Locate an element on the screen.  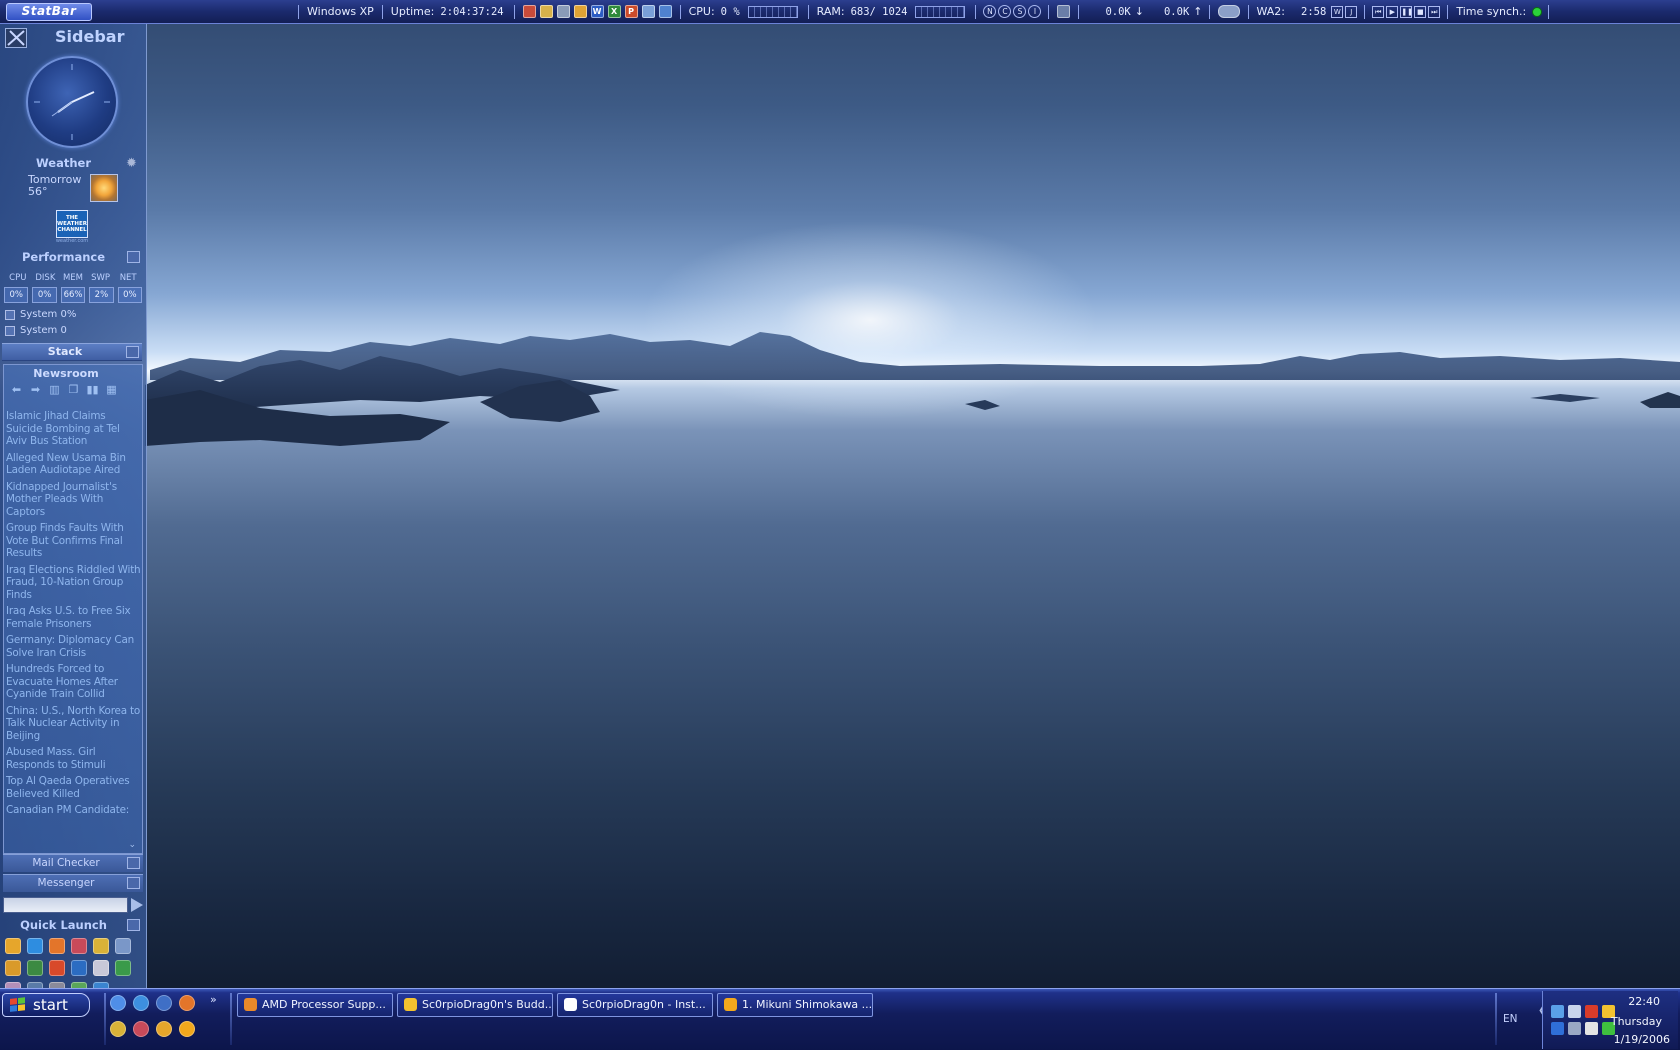
taskbar-quick-launch is located at coordinates (165, 1016).